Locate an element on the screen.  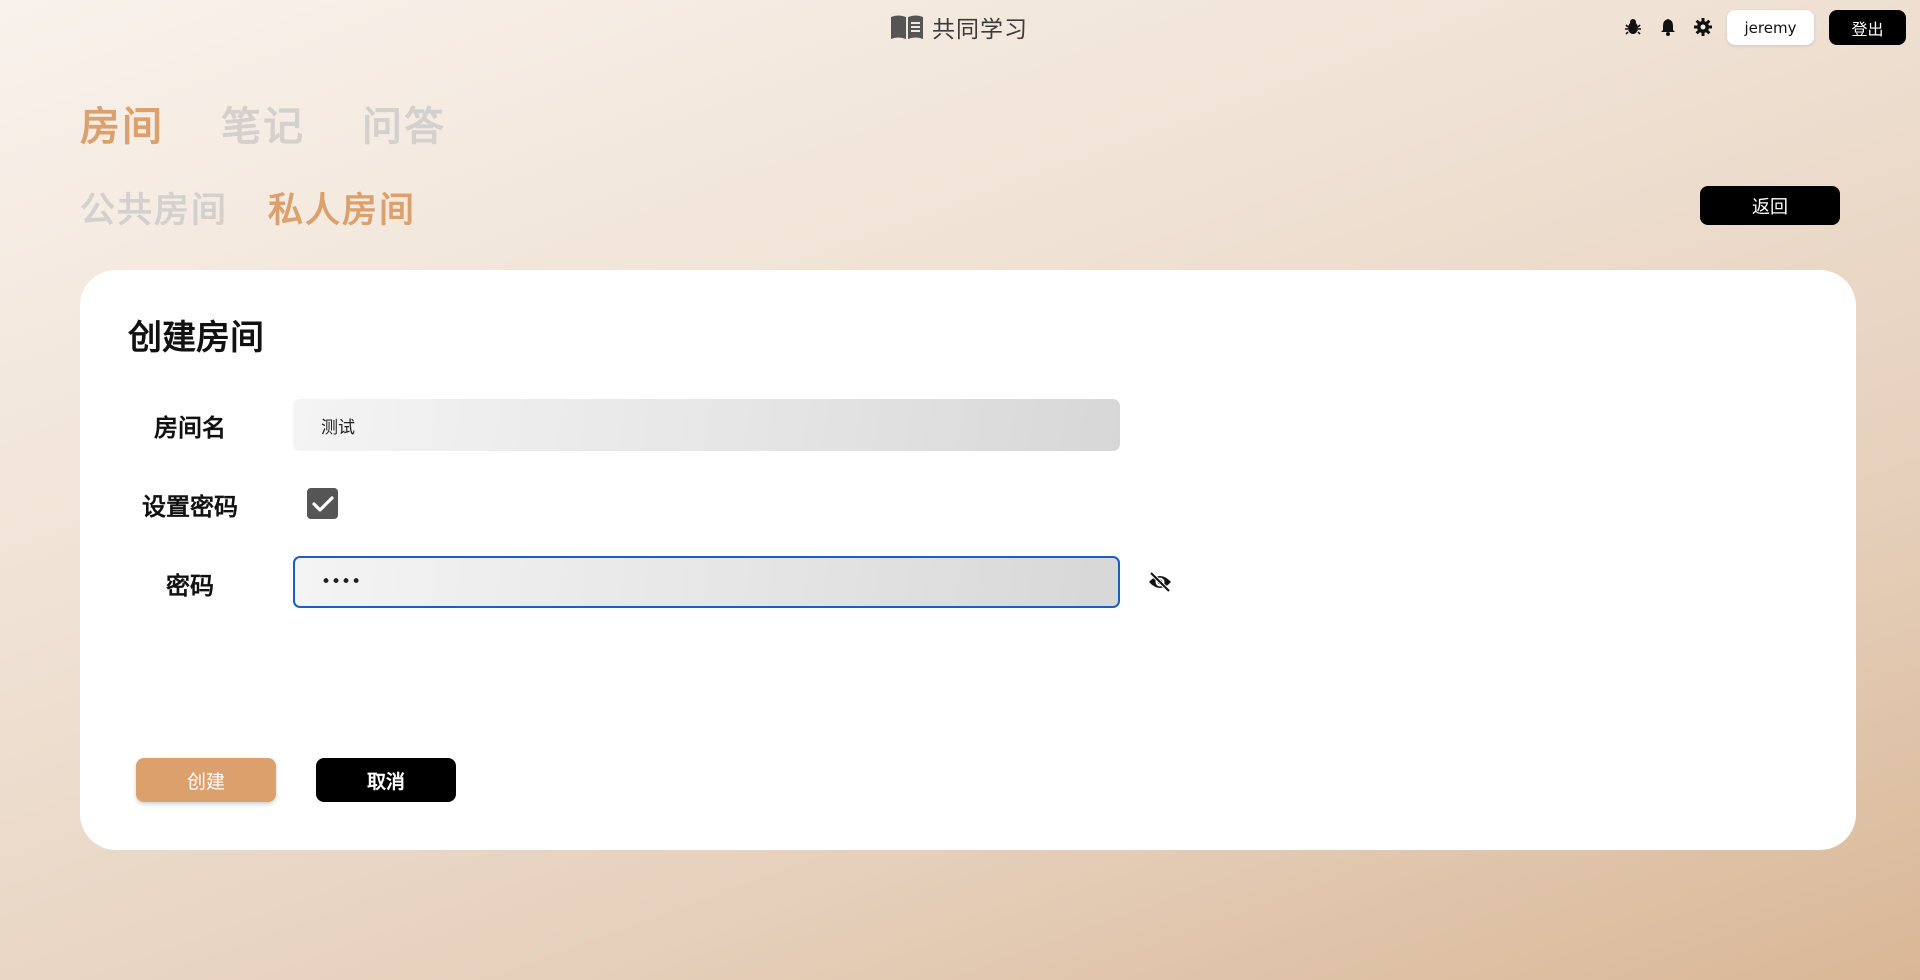
tab-public-rooms: 公共房间 is located at coordinates (154, 207).